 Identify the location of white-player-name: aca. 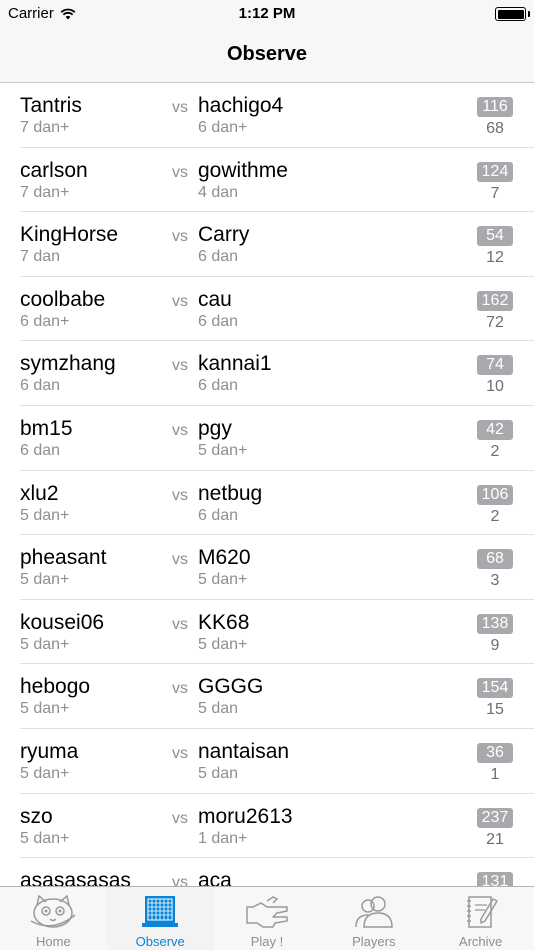
(215, 877).